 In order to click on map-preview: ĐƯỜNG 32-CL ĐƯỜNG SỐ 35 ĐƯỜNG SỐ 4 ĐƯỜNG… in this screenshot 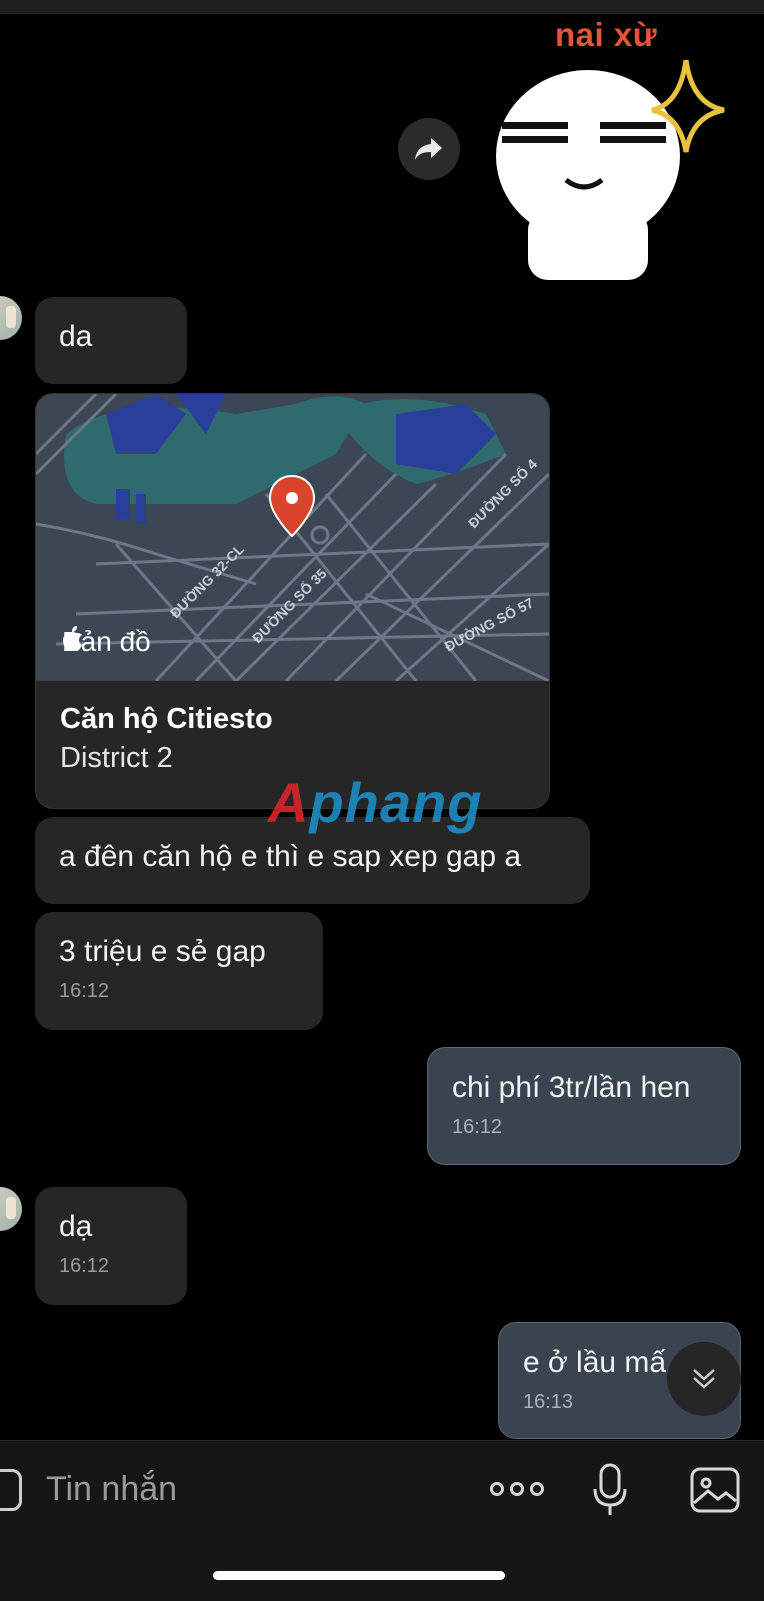, I will do `click(292, 537)`.